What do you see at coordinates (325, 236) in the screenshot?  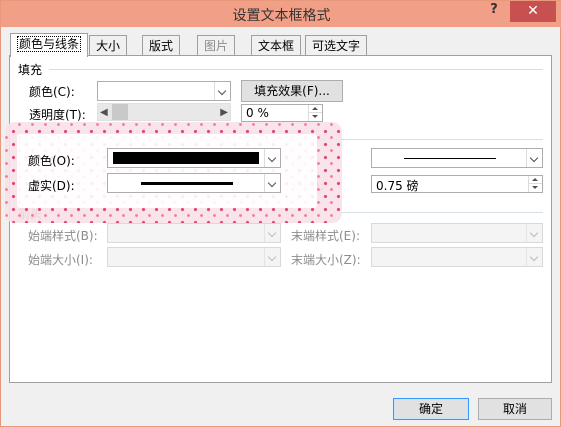 I see `end-style-label: 末端样式(E):` at bounding box center [325, 236].